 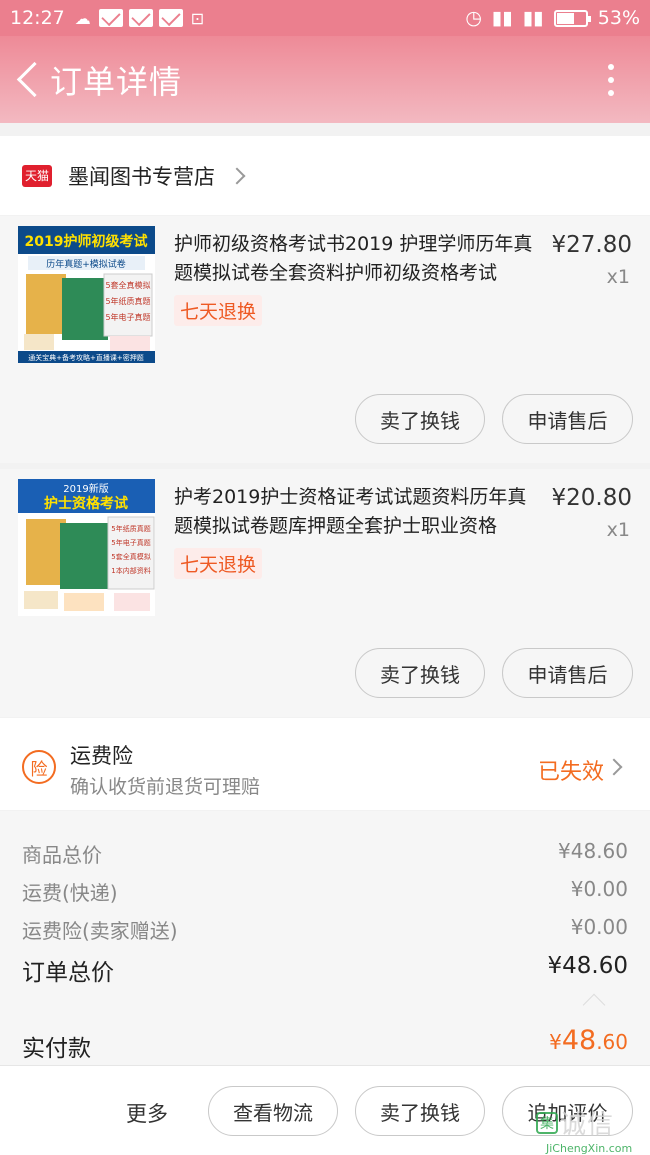 What do you see at coordinates (86, 357) in the screenshot?
I see `svg-text: 通关宝典+备考攻略+直播课+密押题` at bounding box center [86, 357].